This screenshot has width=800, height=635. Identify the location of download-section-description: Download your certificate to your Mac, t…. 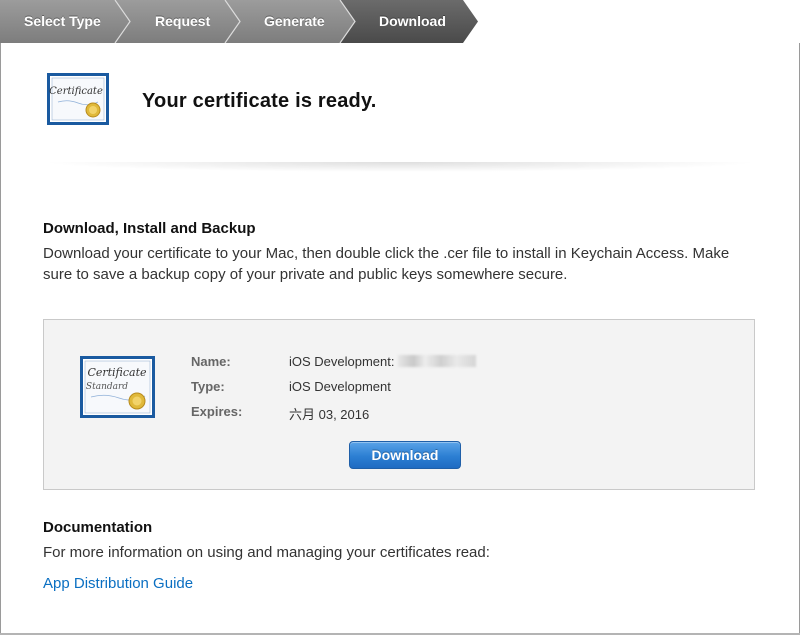
(386, 264).